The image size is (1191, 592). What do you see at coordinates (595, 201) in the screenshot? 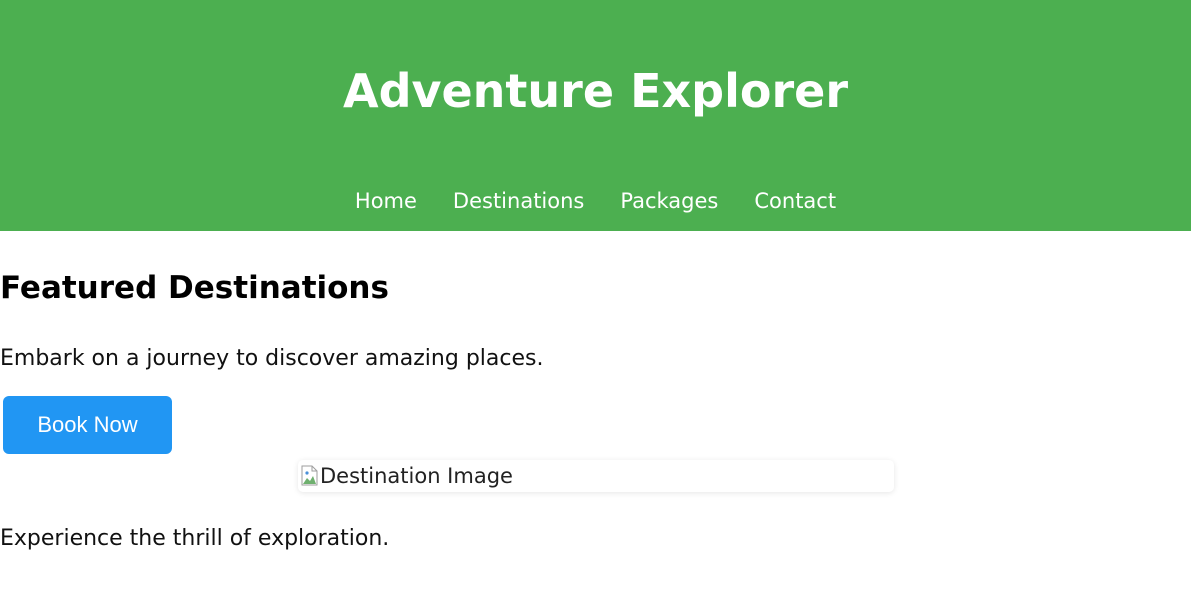
I see `main-nav: Home Destinations Packages Contact` at bounding box center [595, 201].